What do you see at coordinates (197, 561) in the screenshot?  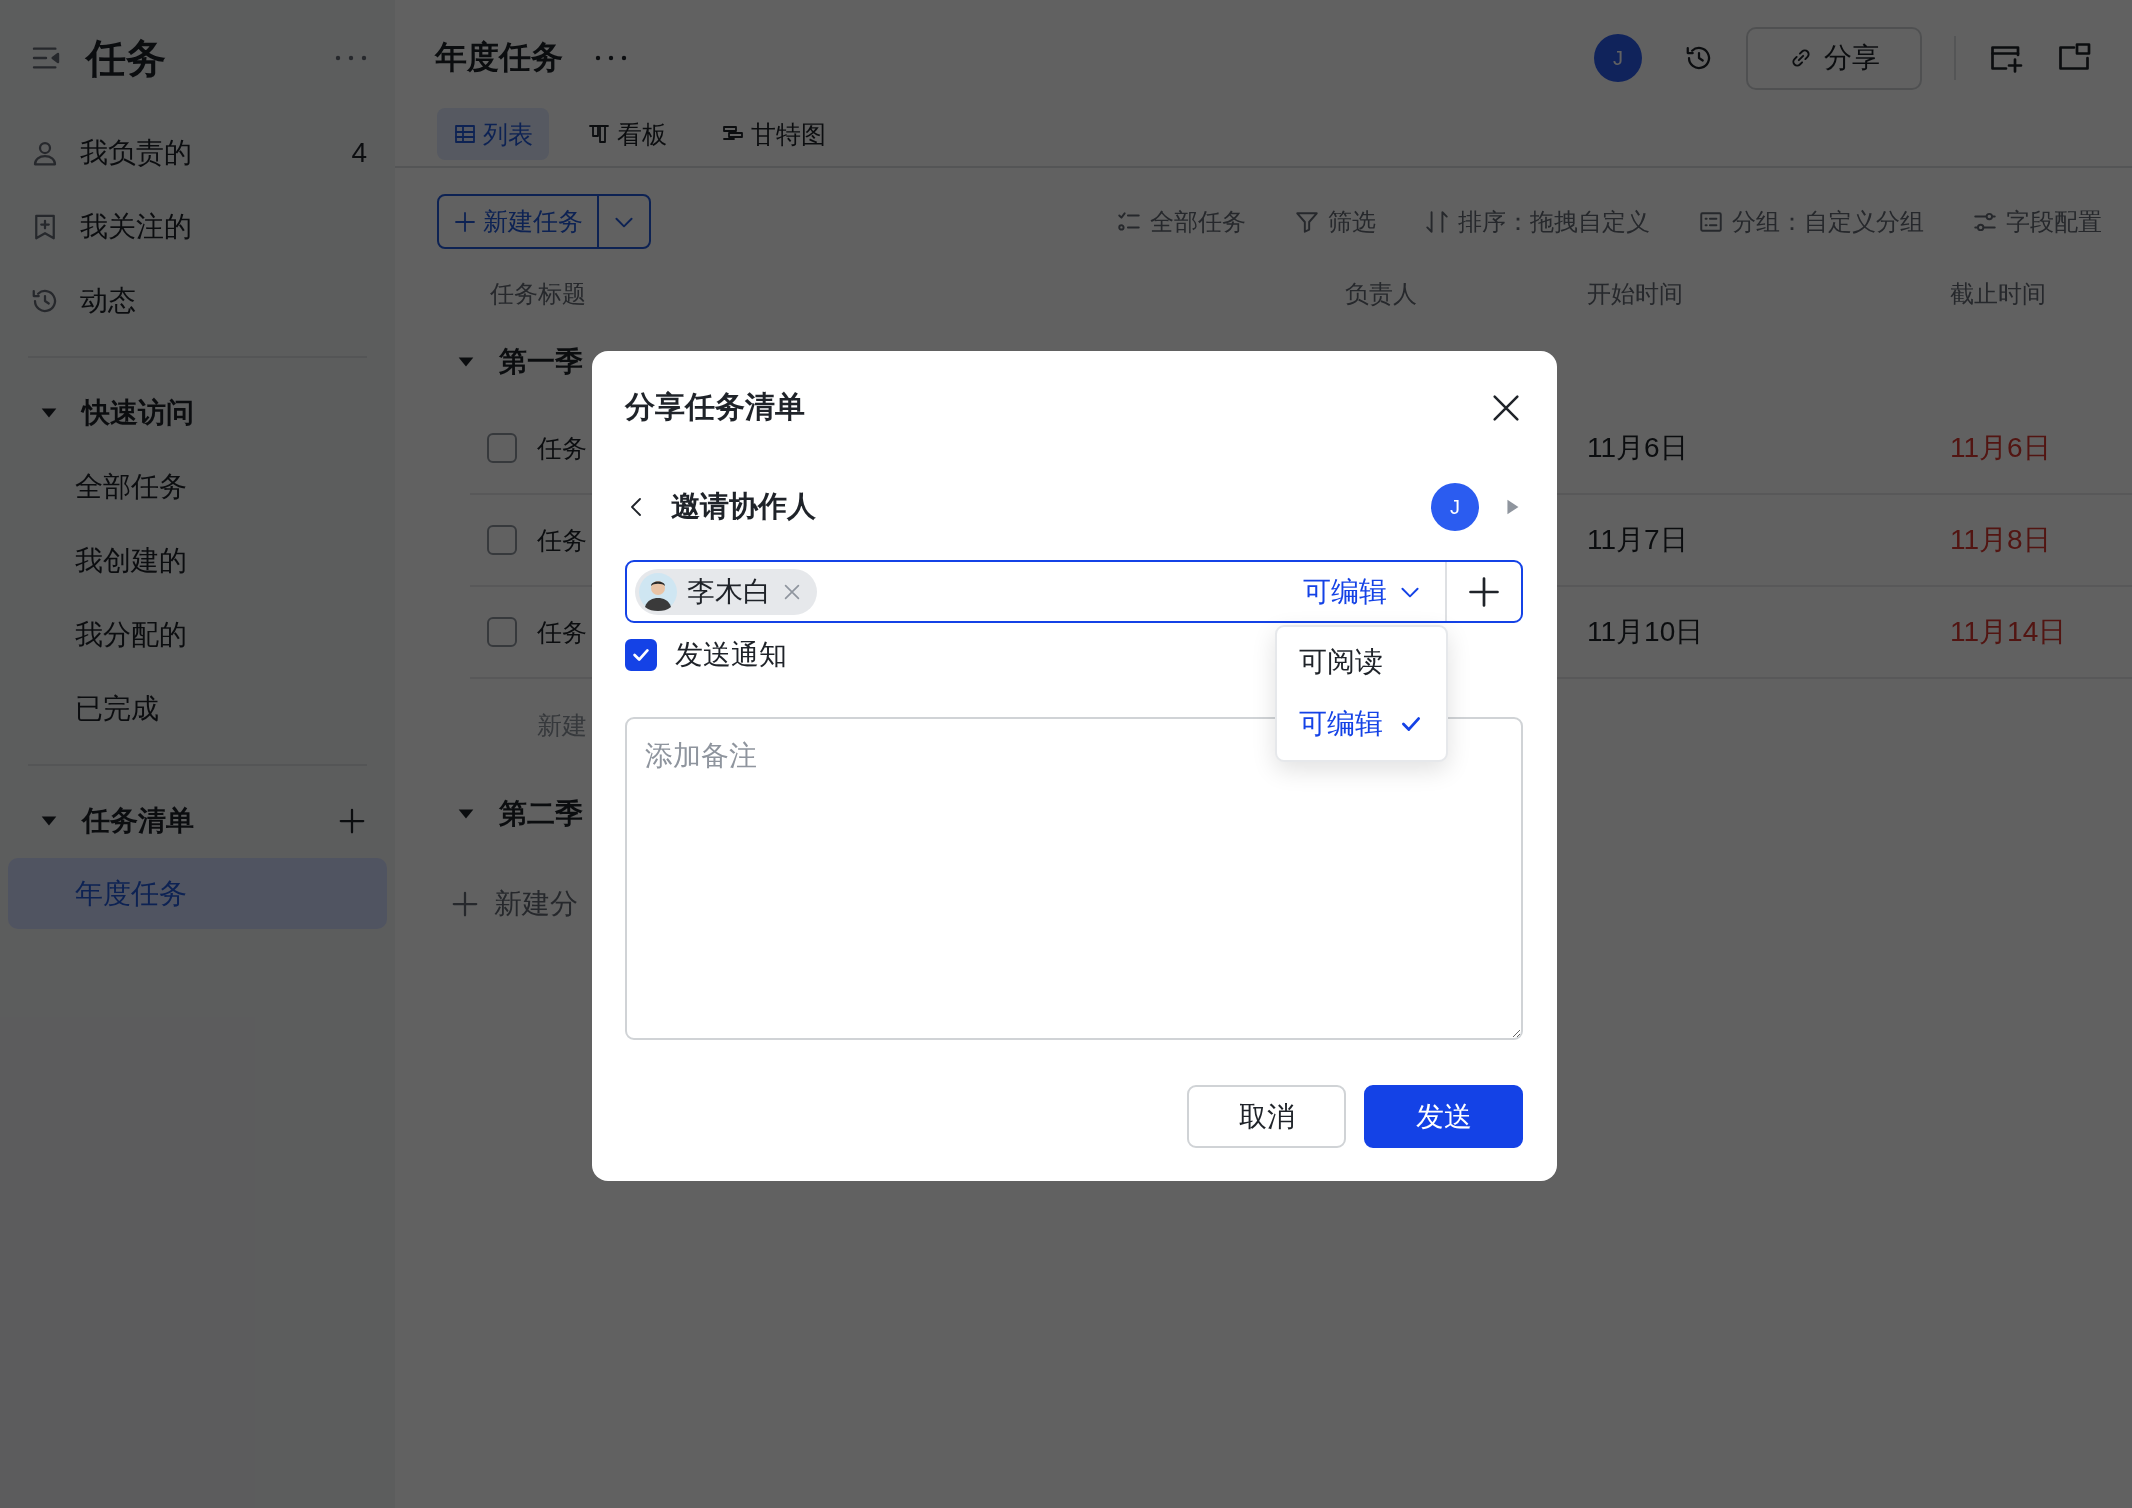 I see `nav-item: 我创建的` at bounding box center [197, 561].